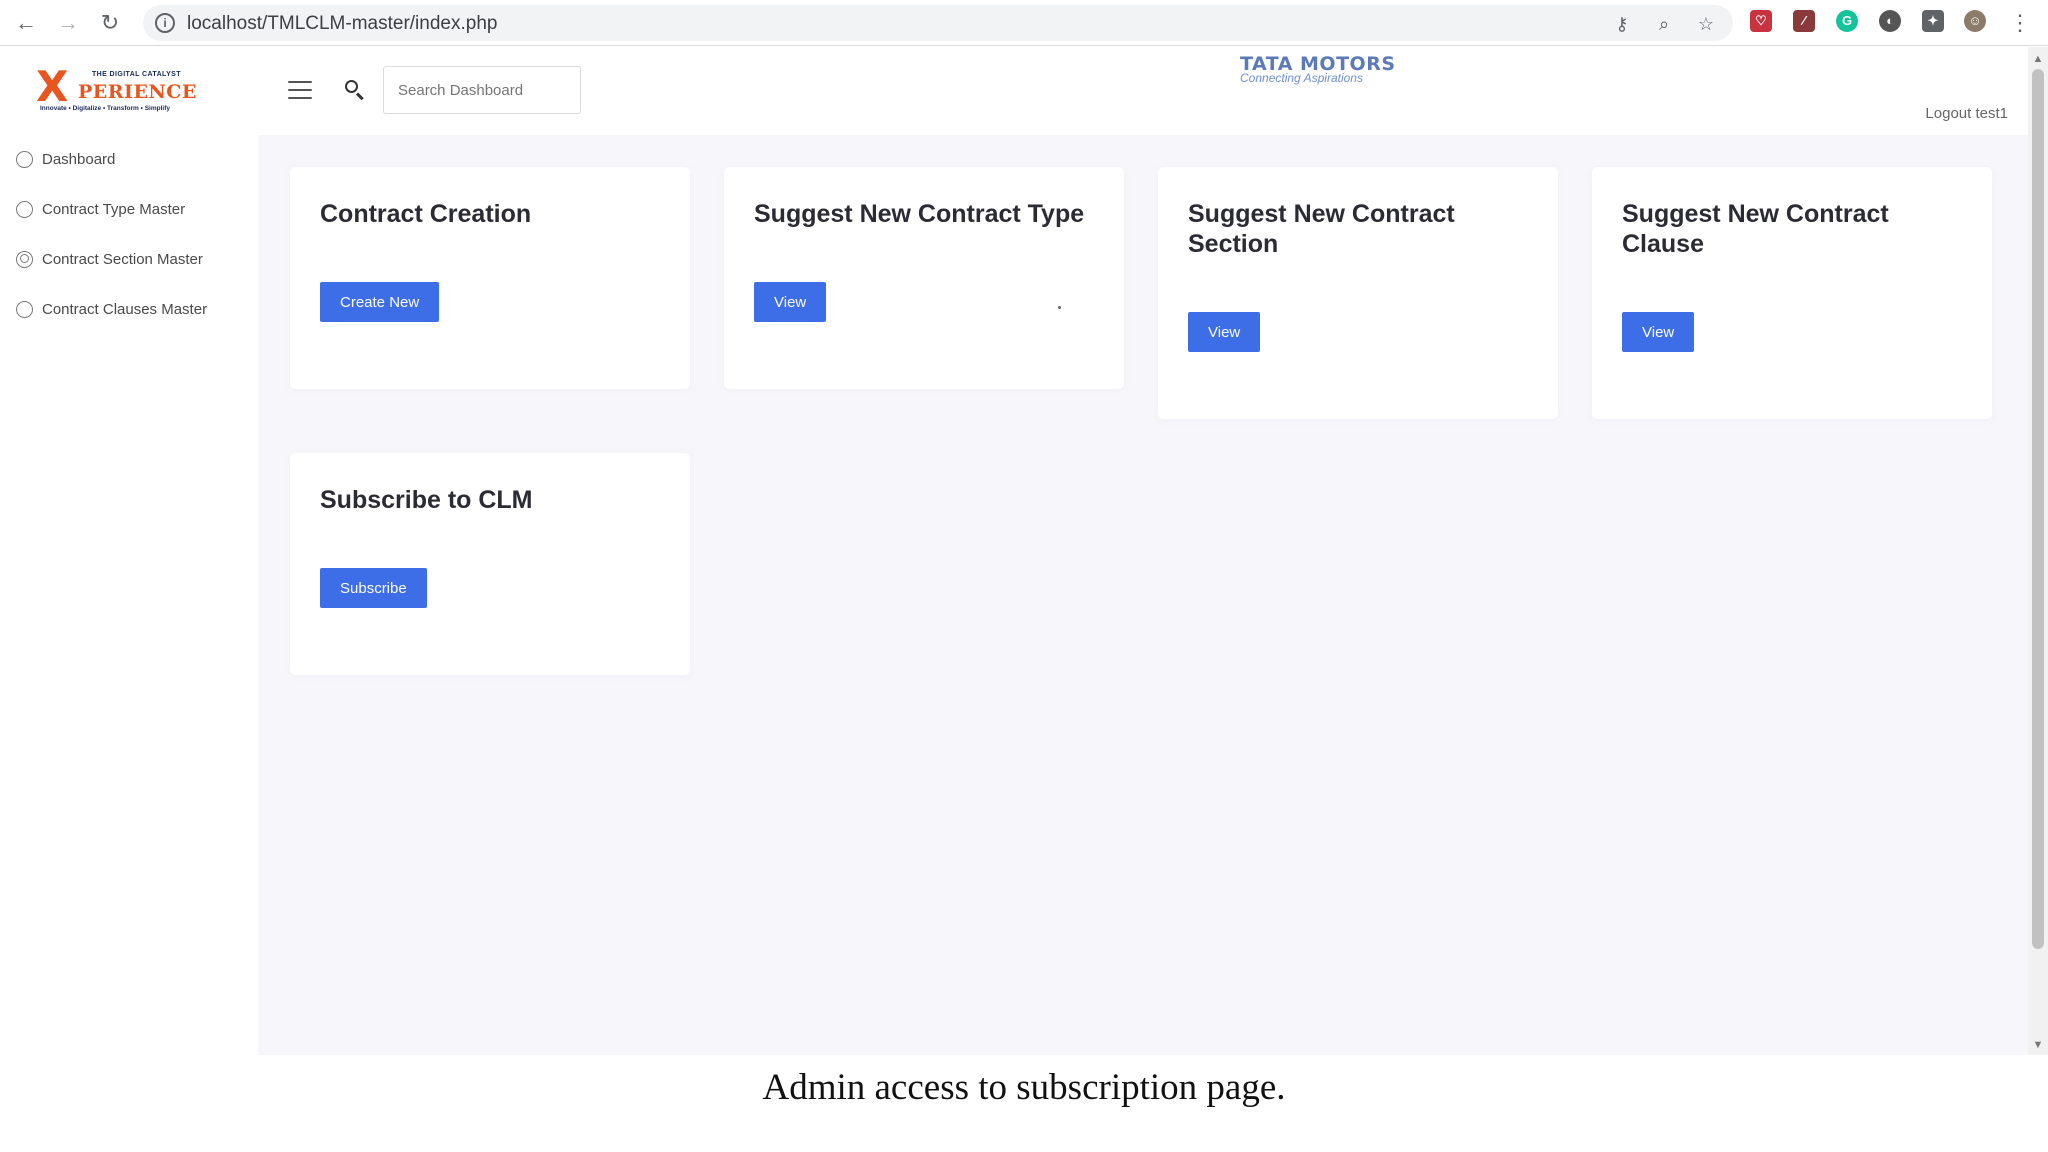 Image resolution: width=2048 pixels, height=1152 pixels. I want to click on logo-word: PERIENCE, so click(137, 92).